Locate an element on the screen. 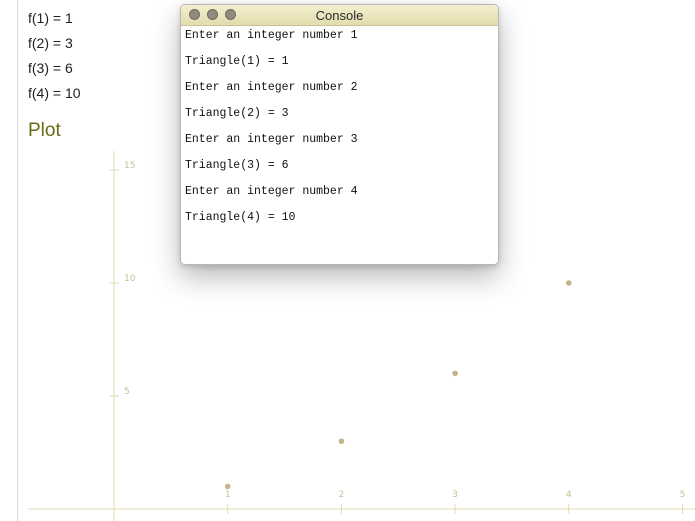  console-titlebar: Console is located at coordinates (339, 15).